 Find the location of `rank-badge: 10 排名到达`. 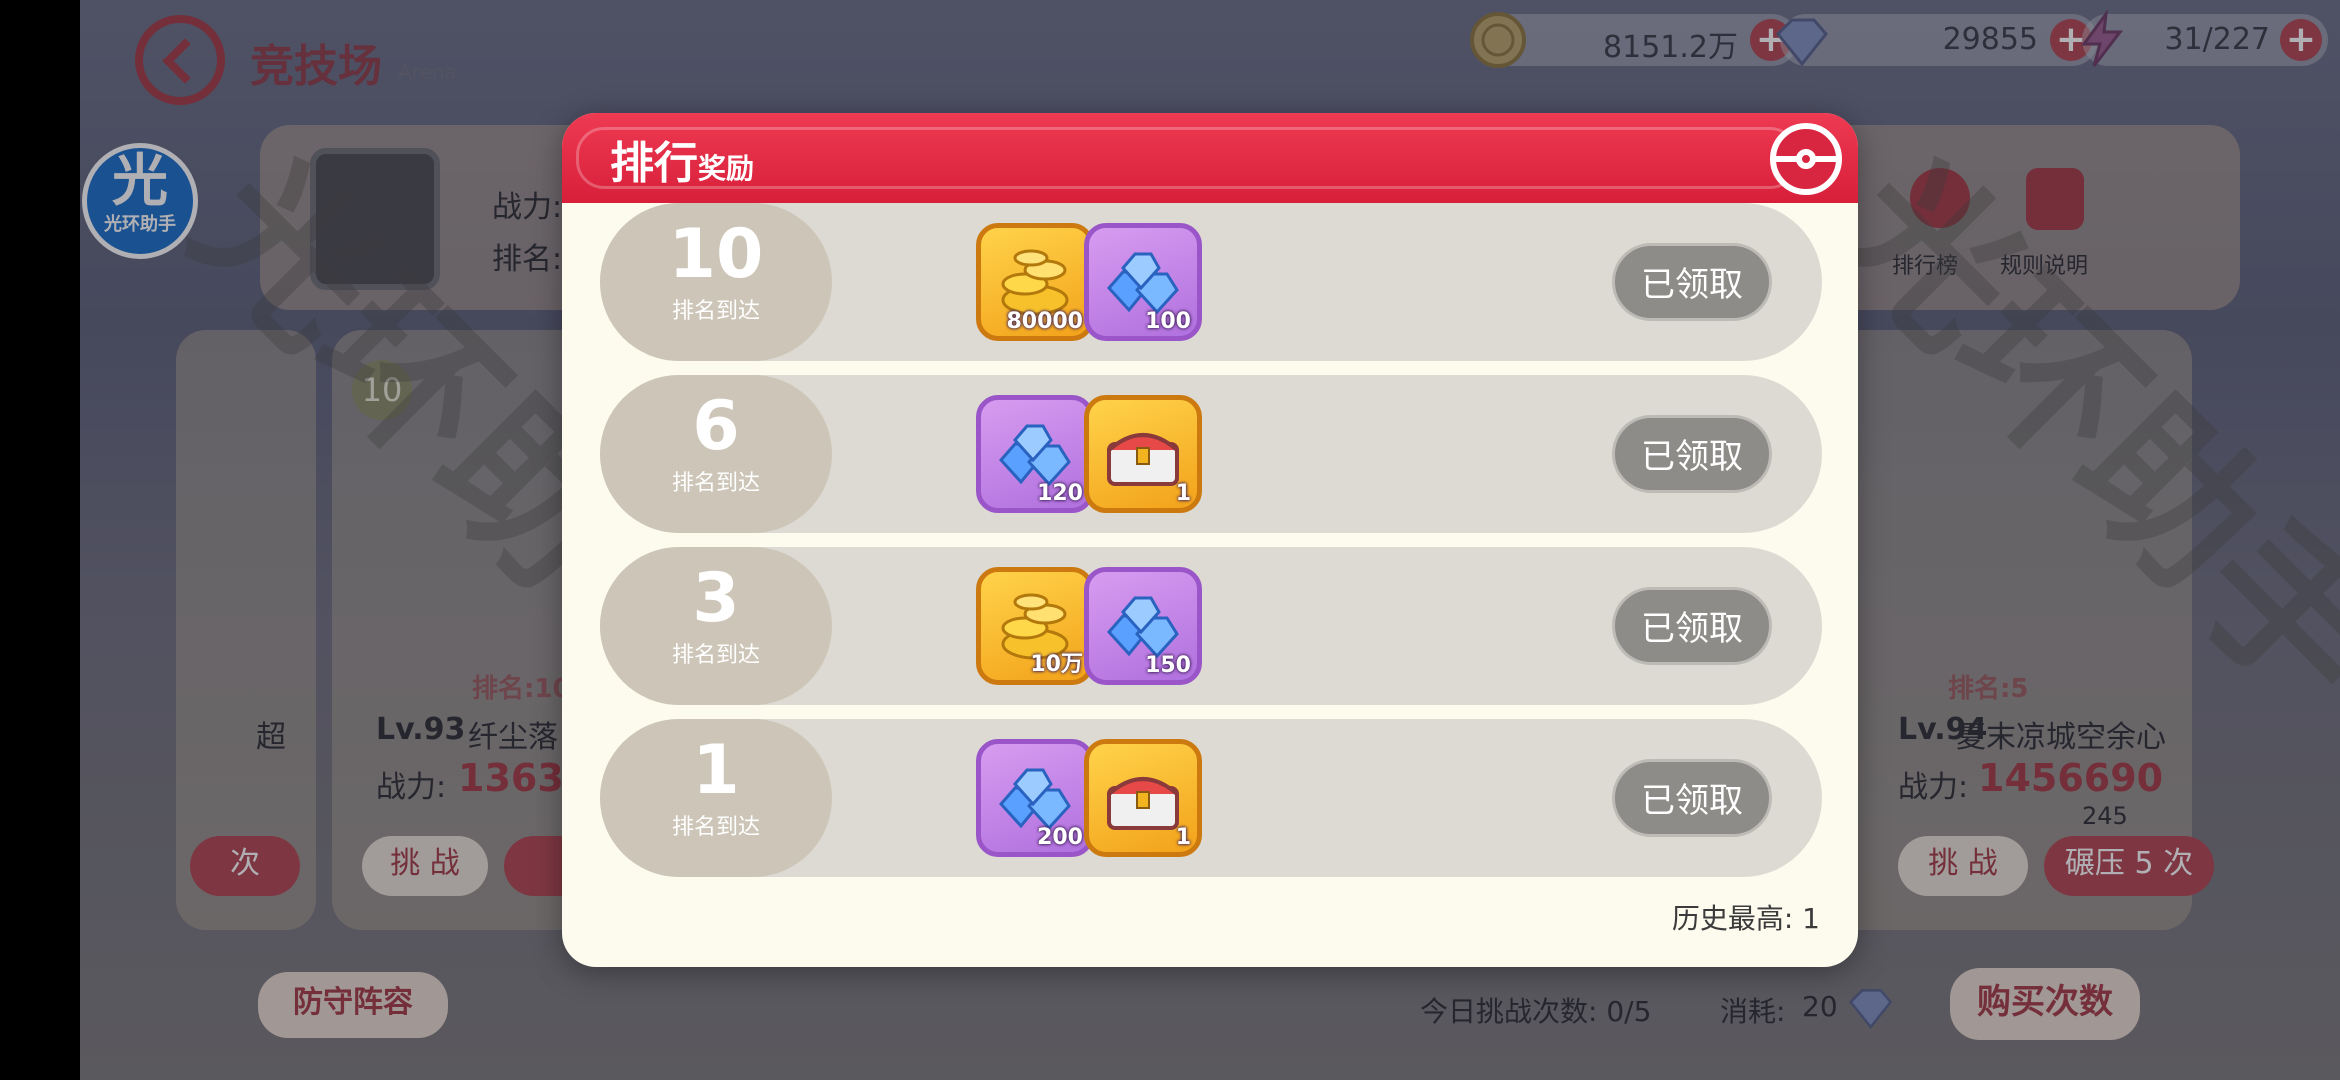

rank-badge: 10 排名到达 is located at coordinates (716, 282).